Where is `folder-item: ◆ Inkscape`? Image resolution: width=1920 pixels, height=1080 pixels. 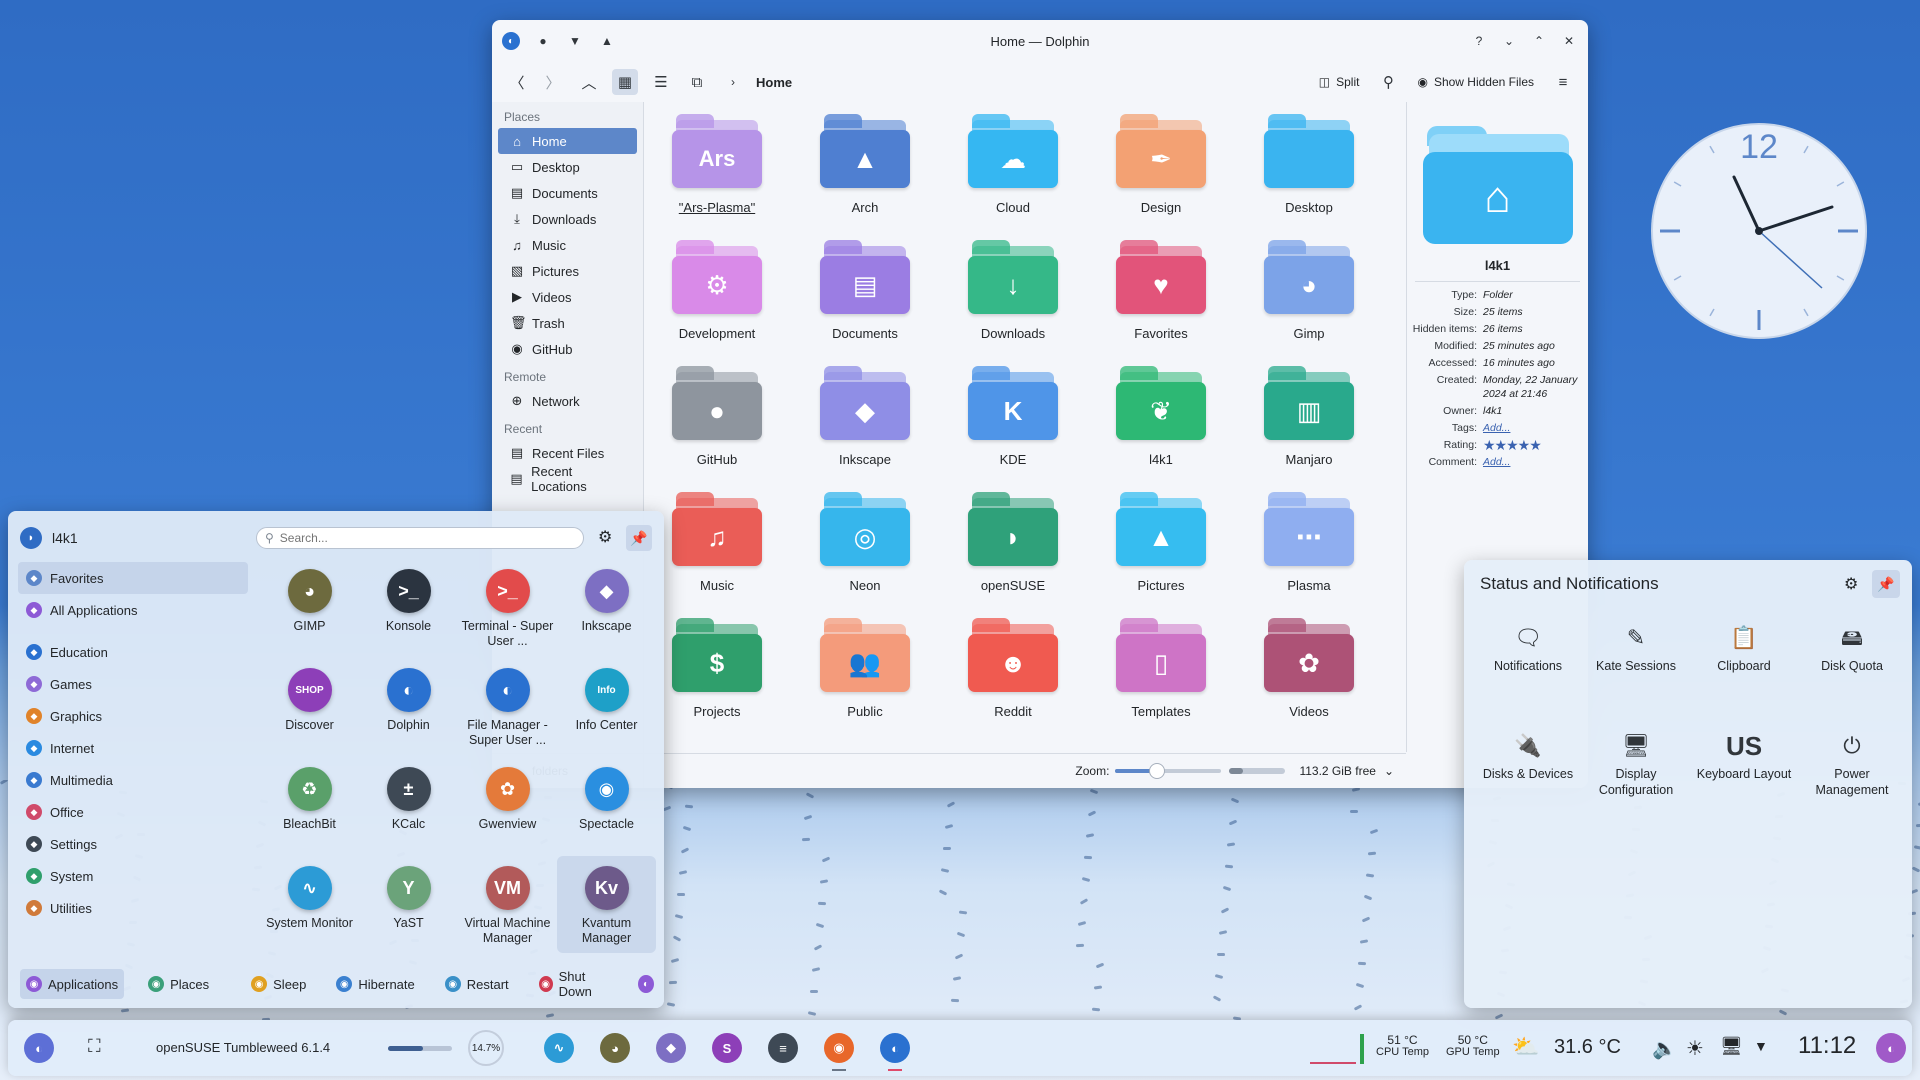 folder-item: ◆ Inkscape is located at coordinates (865, 415).